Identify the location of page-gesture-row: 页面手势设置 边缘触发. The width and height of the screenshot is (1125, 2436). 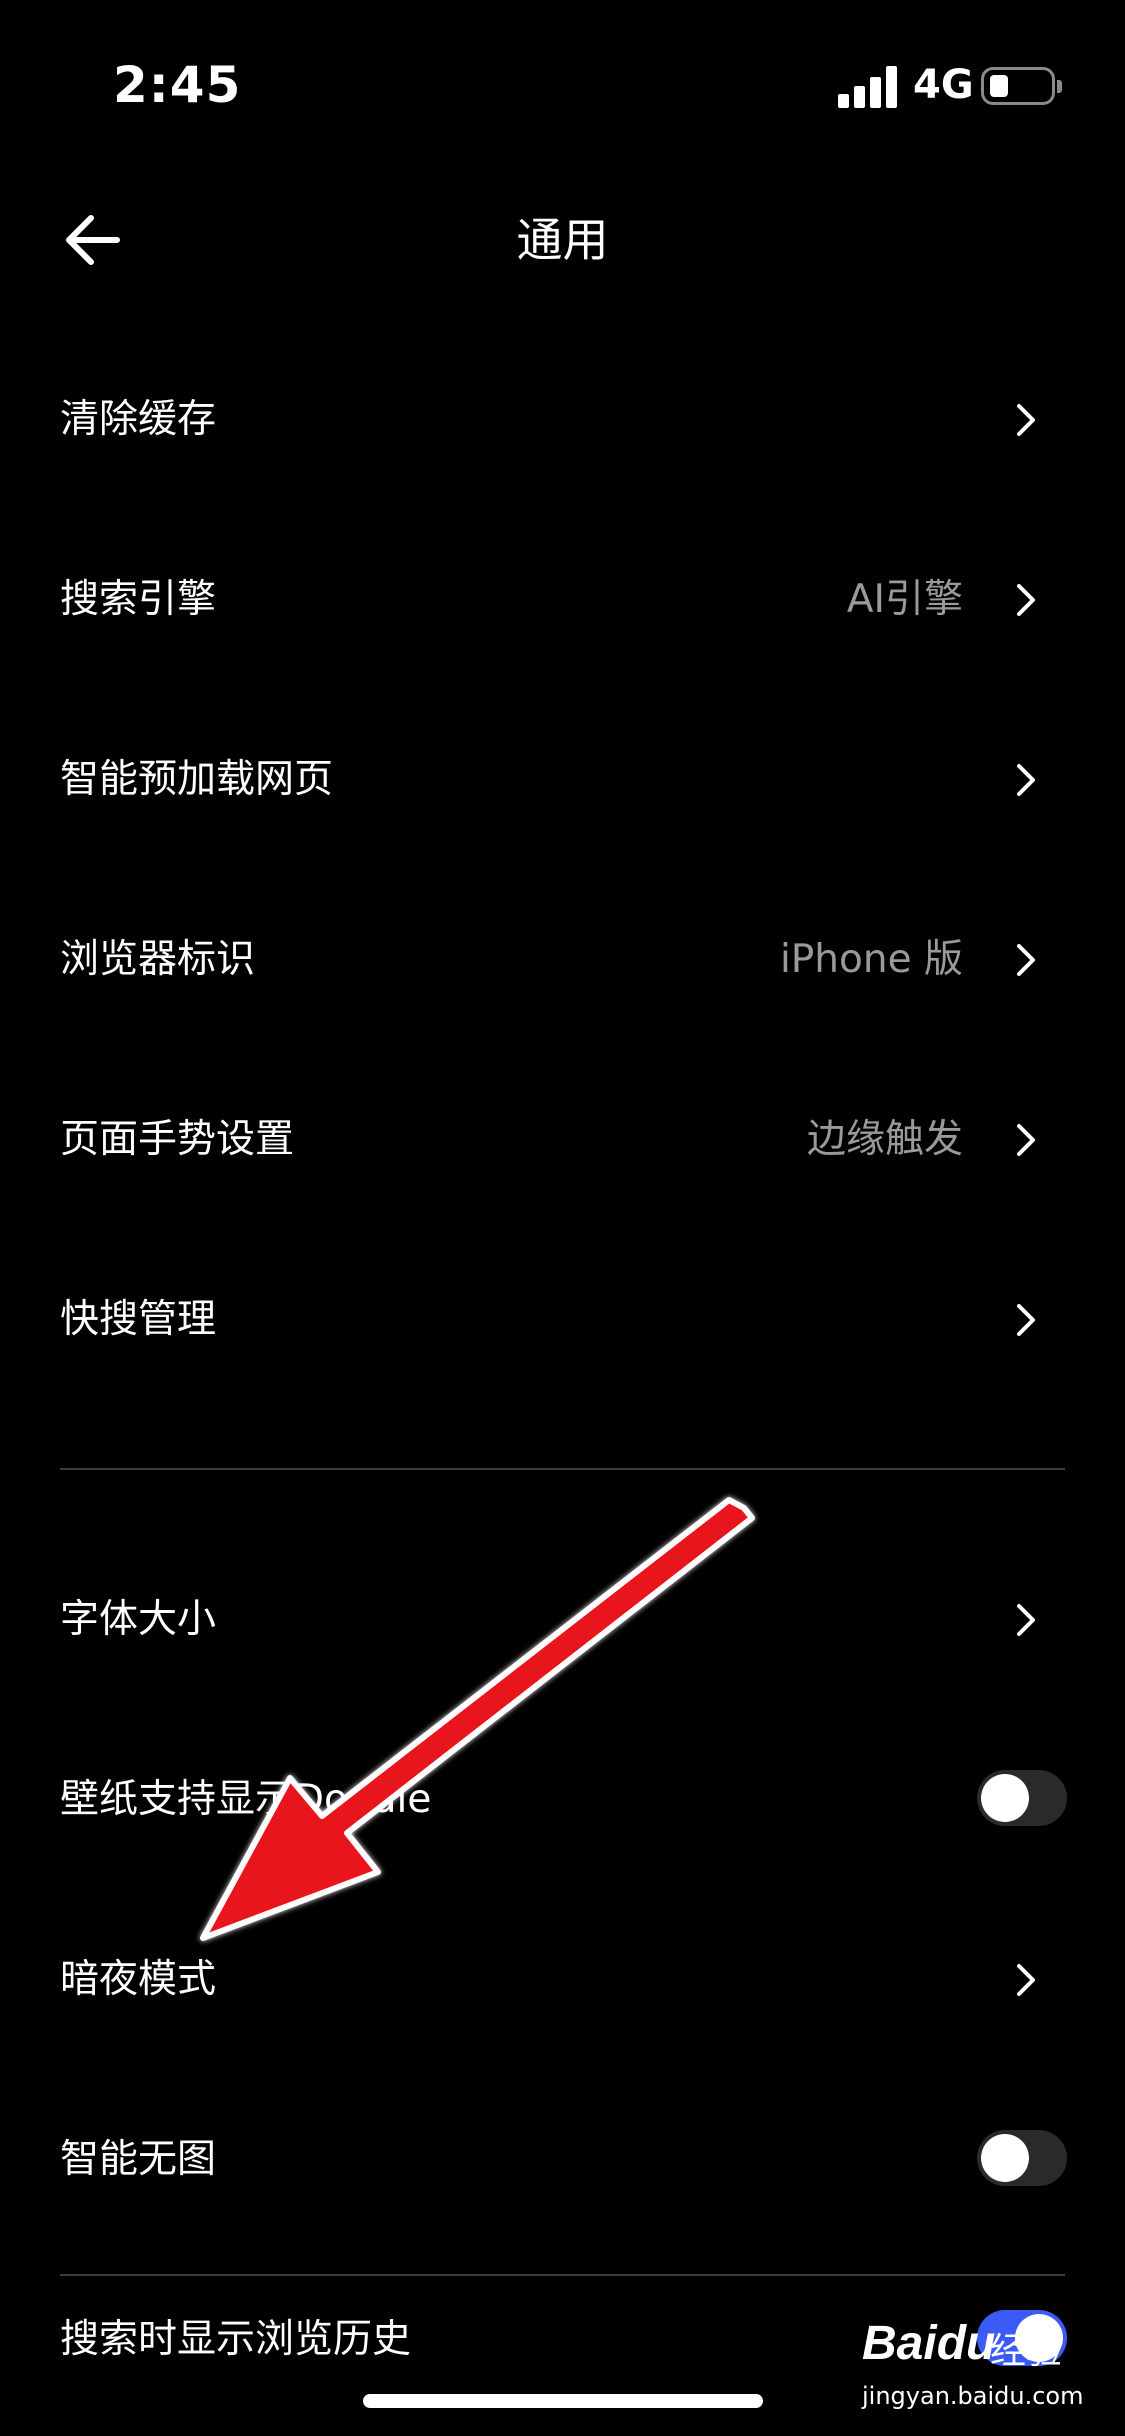
(562, 1140).